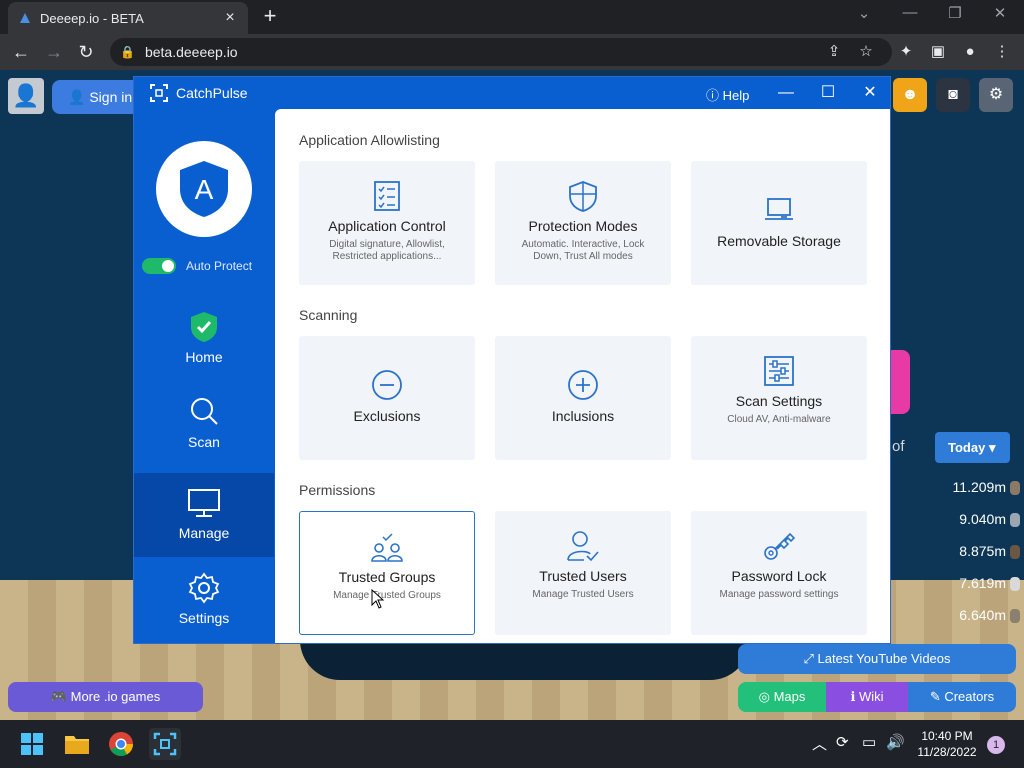  Describe the element at coordinates (877, 659) in the screenshot. I see `latest-youtube-videos-button: ⤢ Latest YouTube Videos` at that location.